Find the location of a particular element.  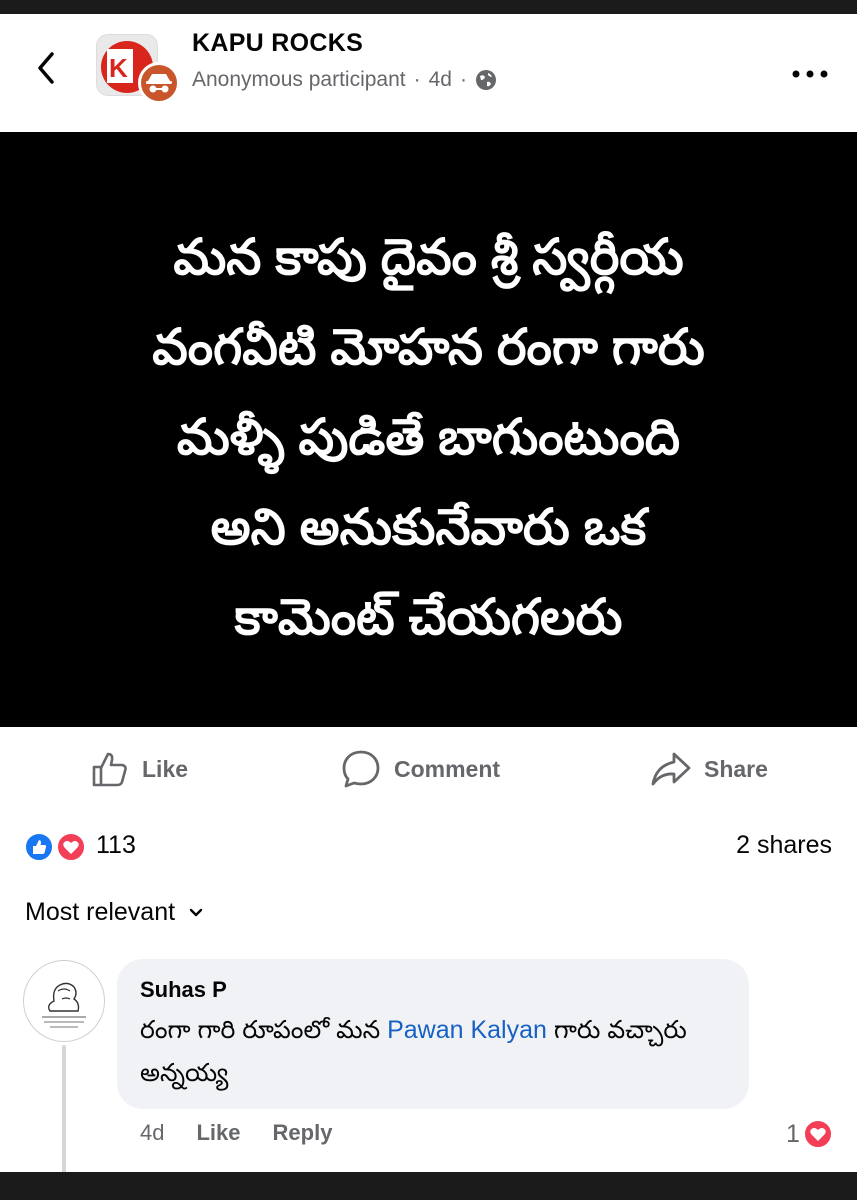

comment-icon is located at coordinates (361, 769).